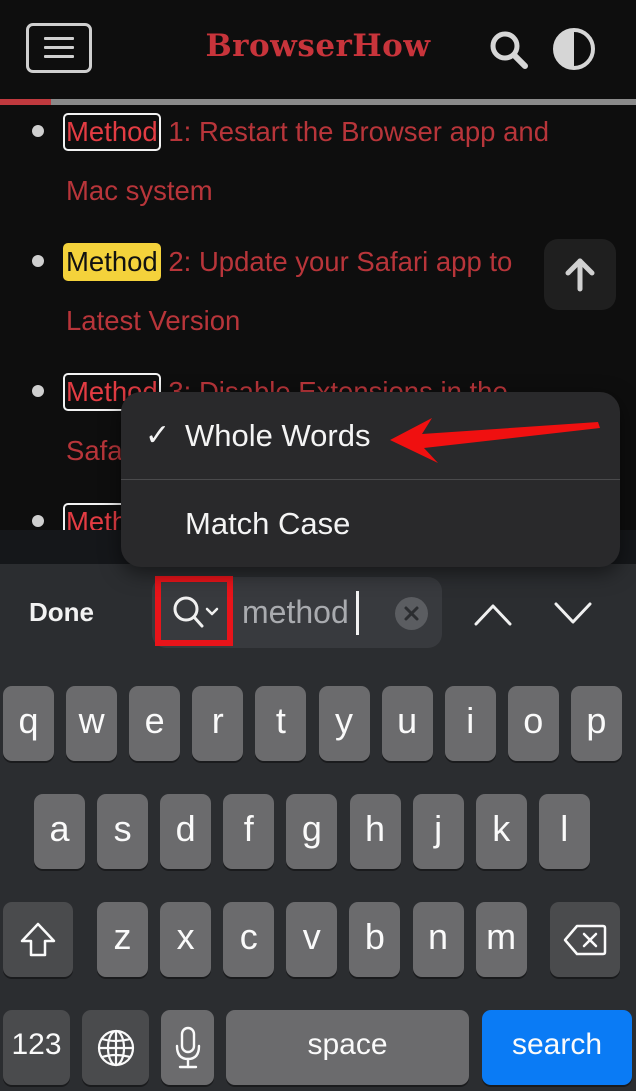  I want to click on key-p: p, so click(596, 723).